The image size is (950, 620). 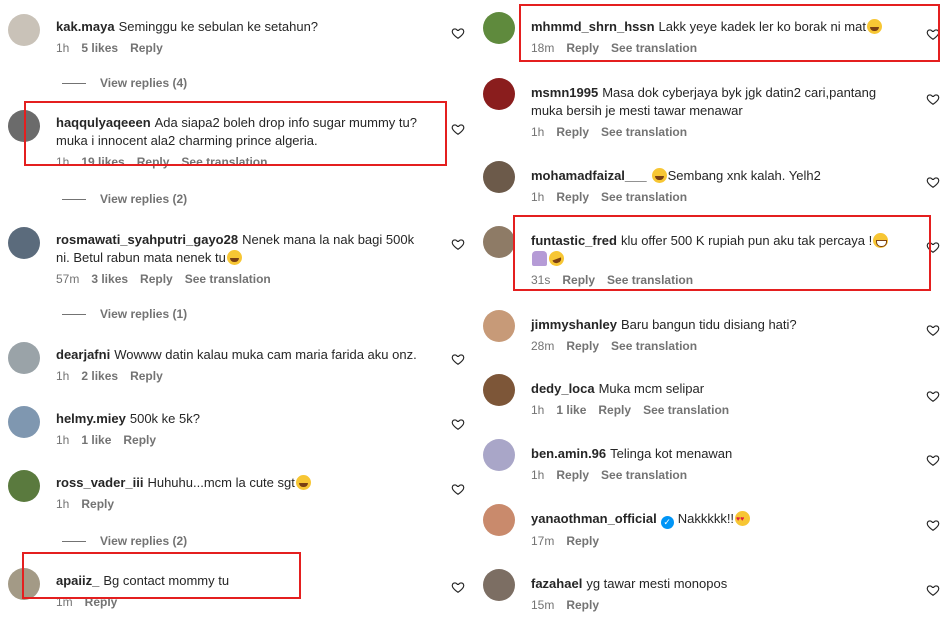 I want to click on comment-username: rosmawati_syahputri_gayo28, so click(x=147, y=239).